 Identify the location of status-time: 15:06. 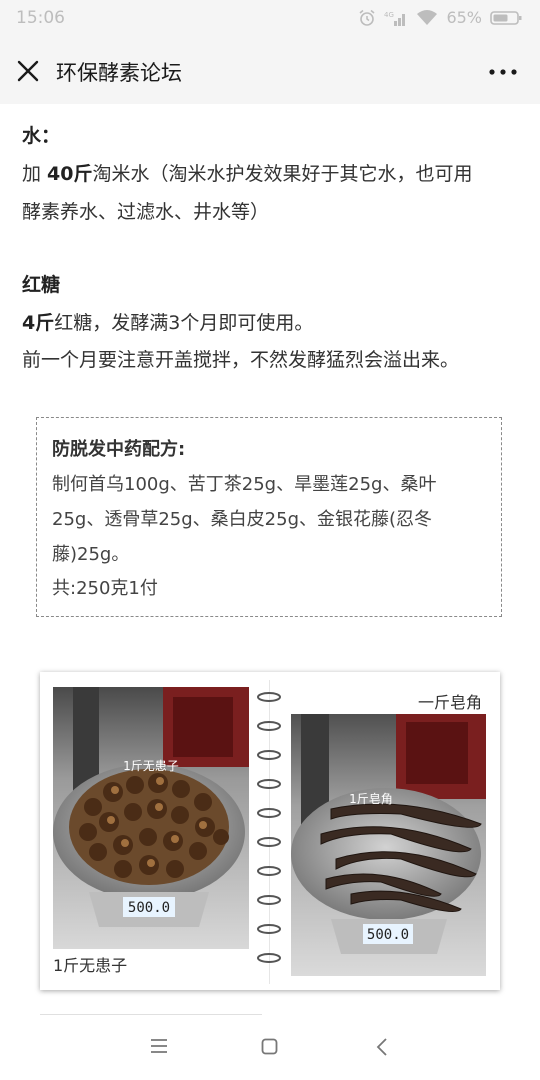
(40, 18).